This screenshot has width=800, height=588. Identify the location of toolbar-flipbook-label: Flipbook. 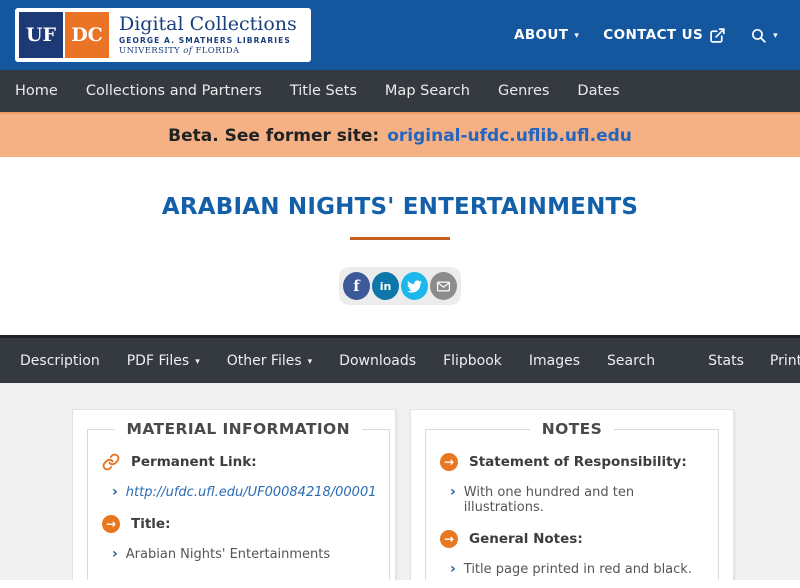
(472, 360).